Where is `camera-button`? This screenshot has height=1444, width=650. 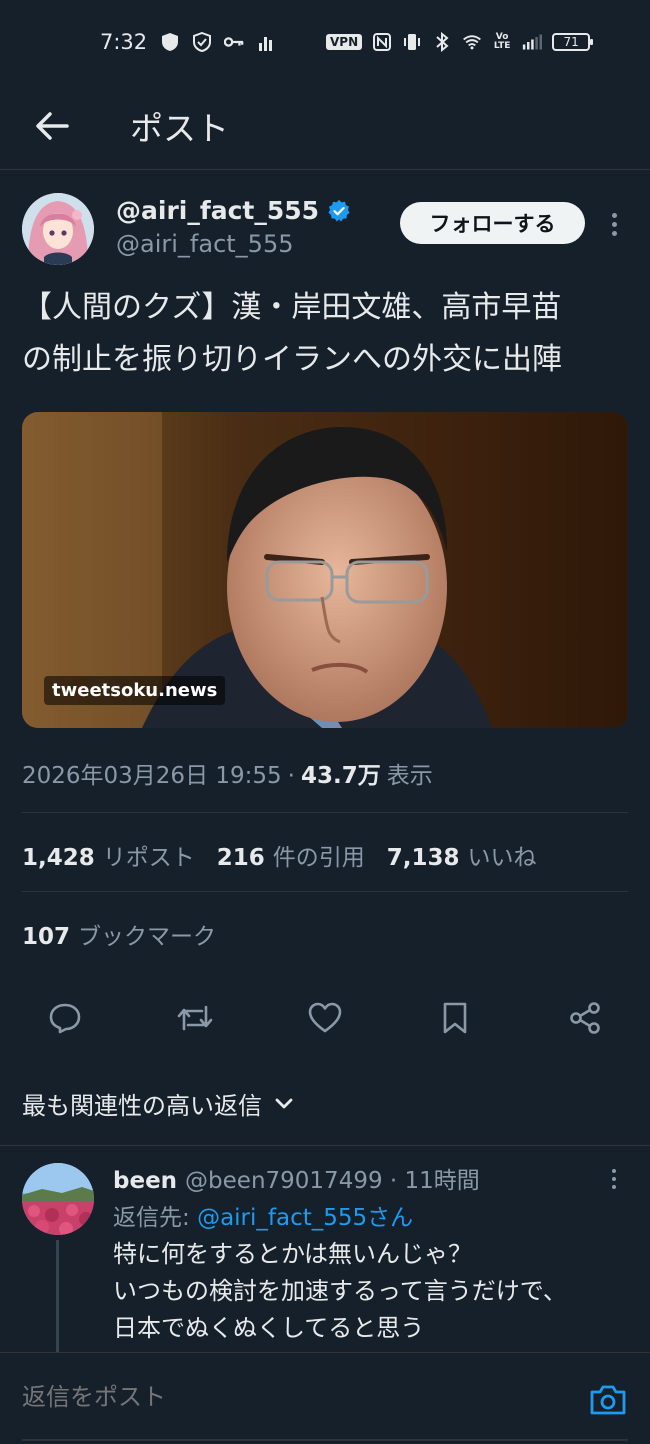
camera-button is located at coordinates (608, 1400).